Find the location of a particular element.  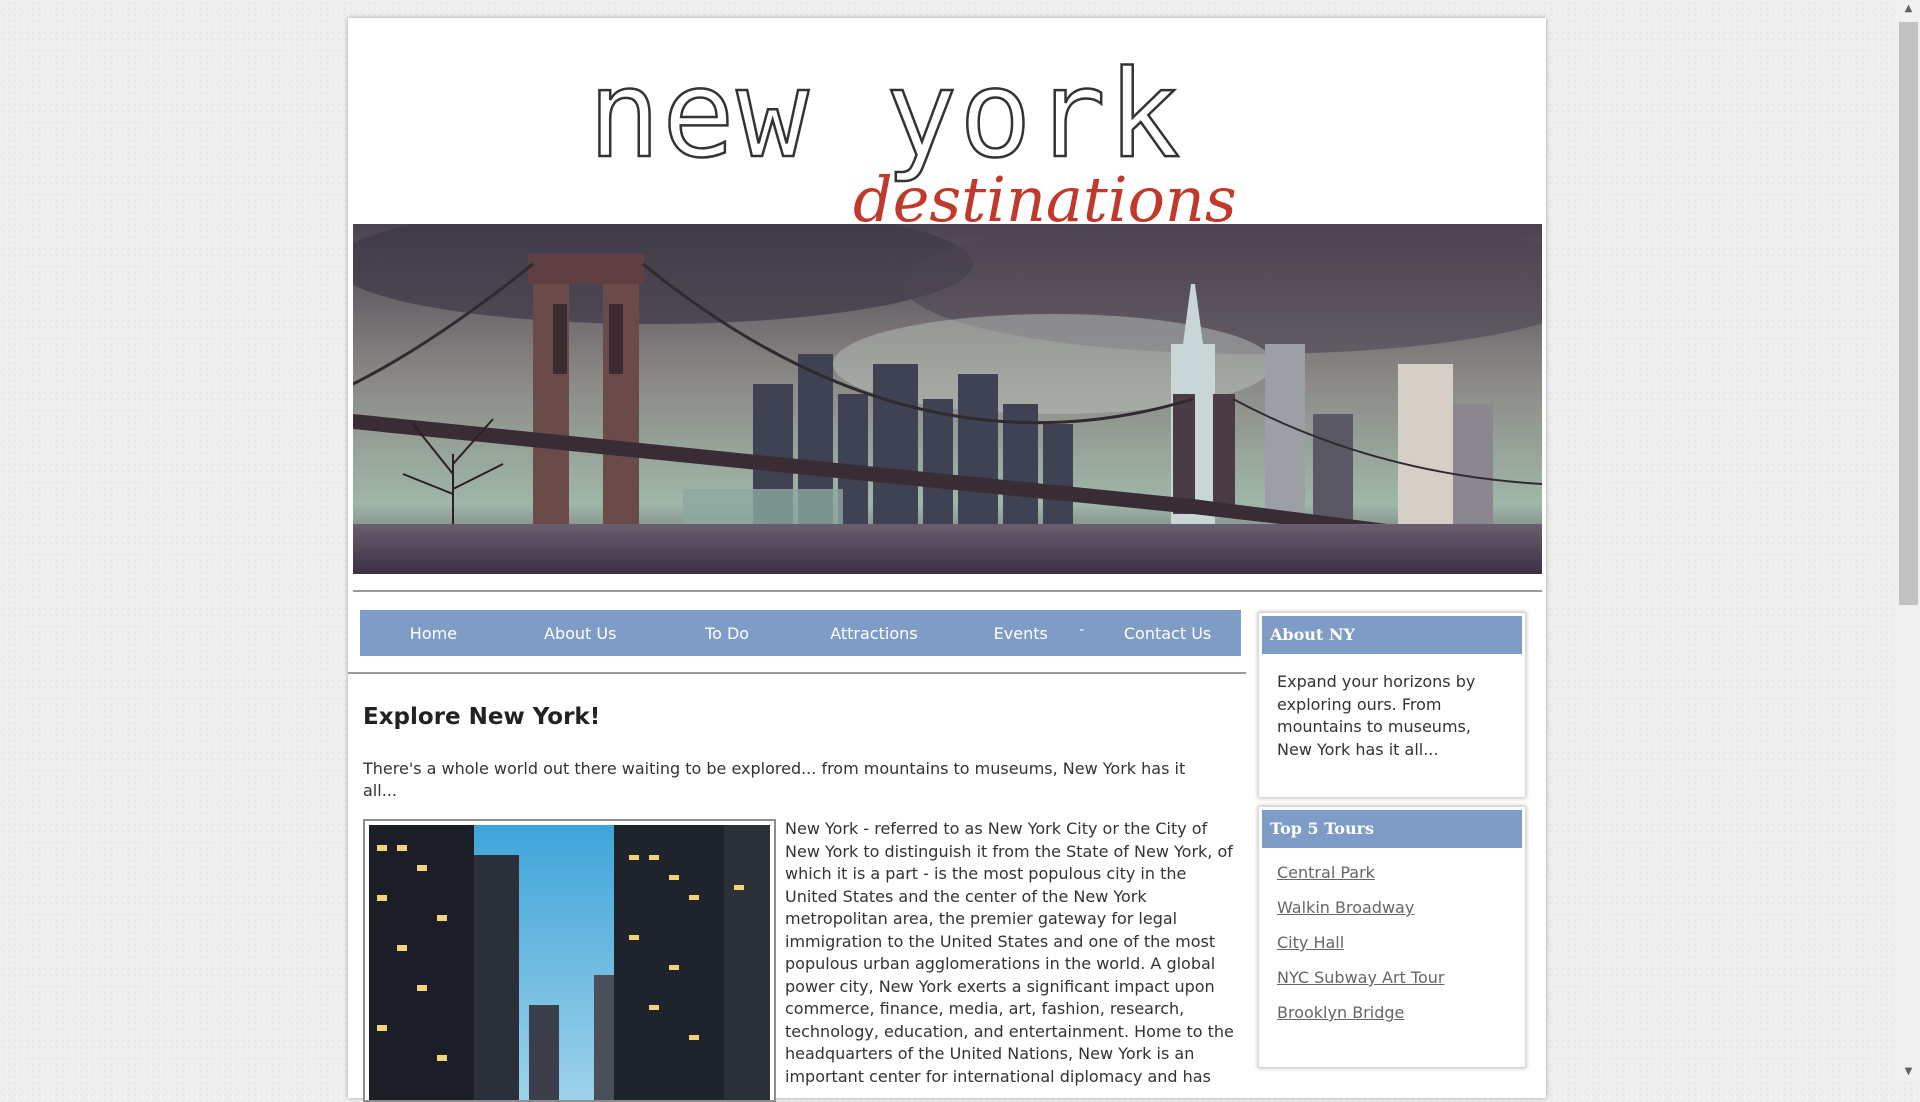

scroll-down-arrow-icon: ▼ is located at coordinates (1908, 1071).